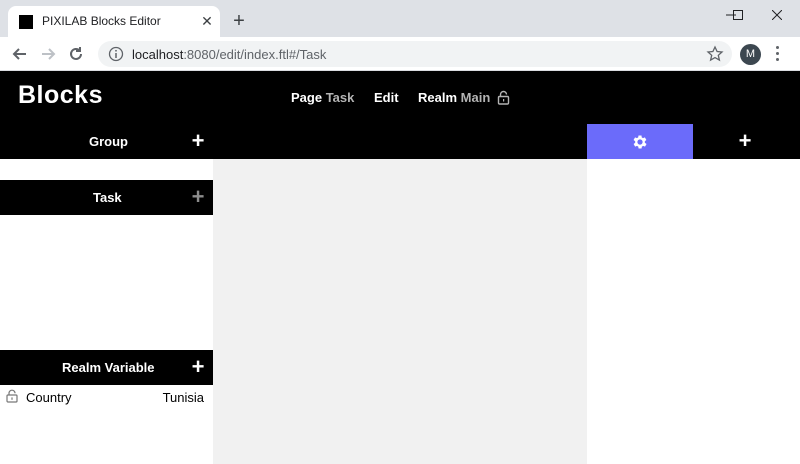  I want to click on editor-top-bar, so click(400, 141).